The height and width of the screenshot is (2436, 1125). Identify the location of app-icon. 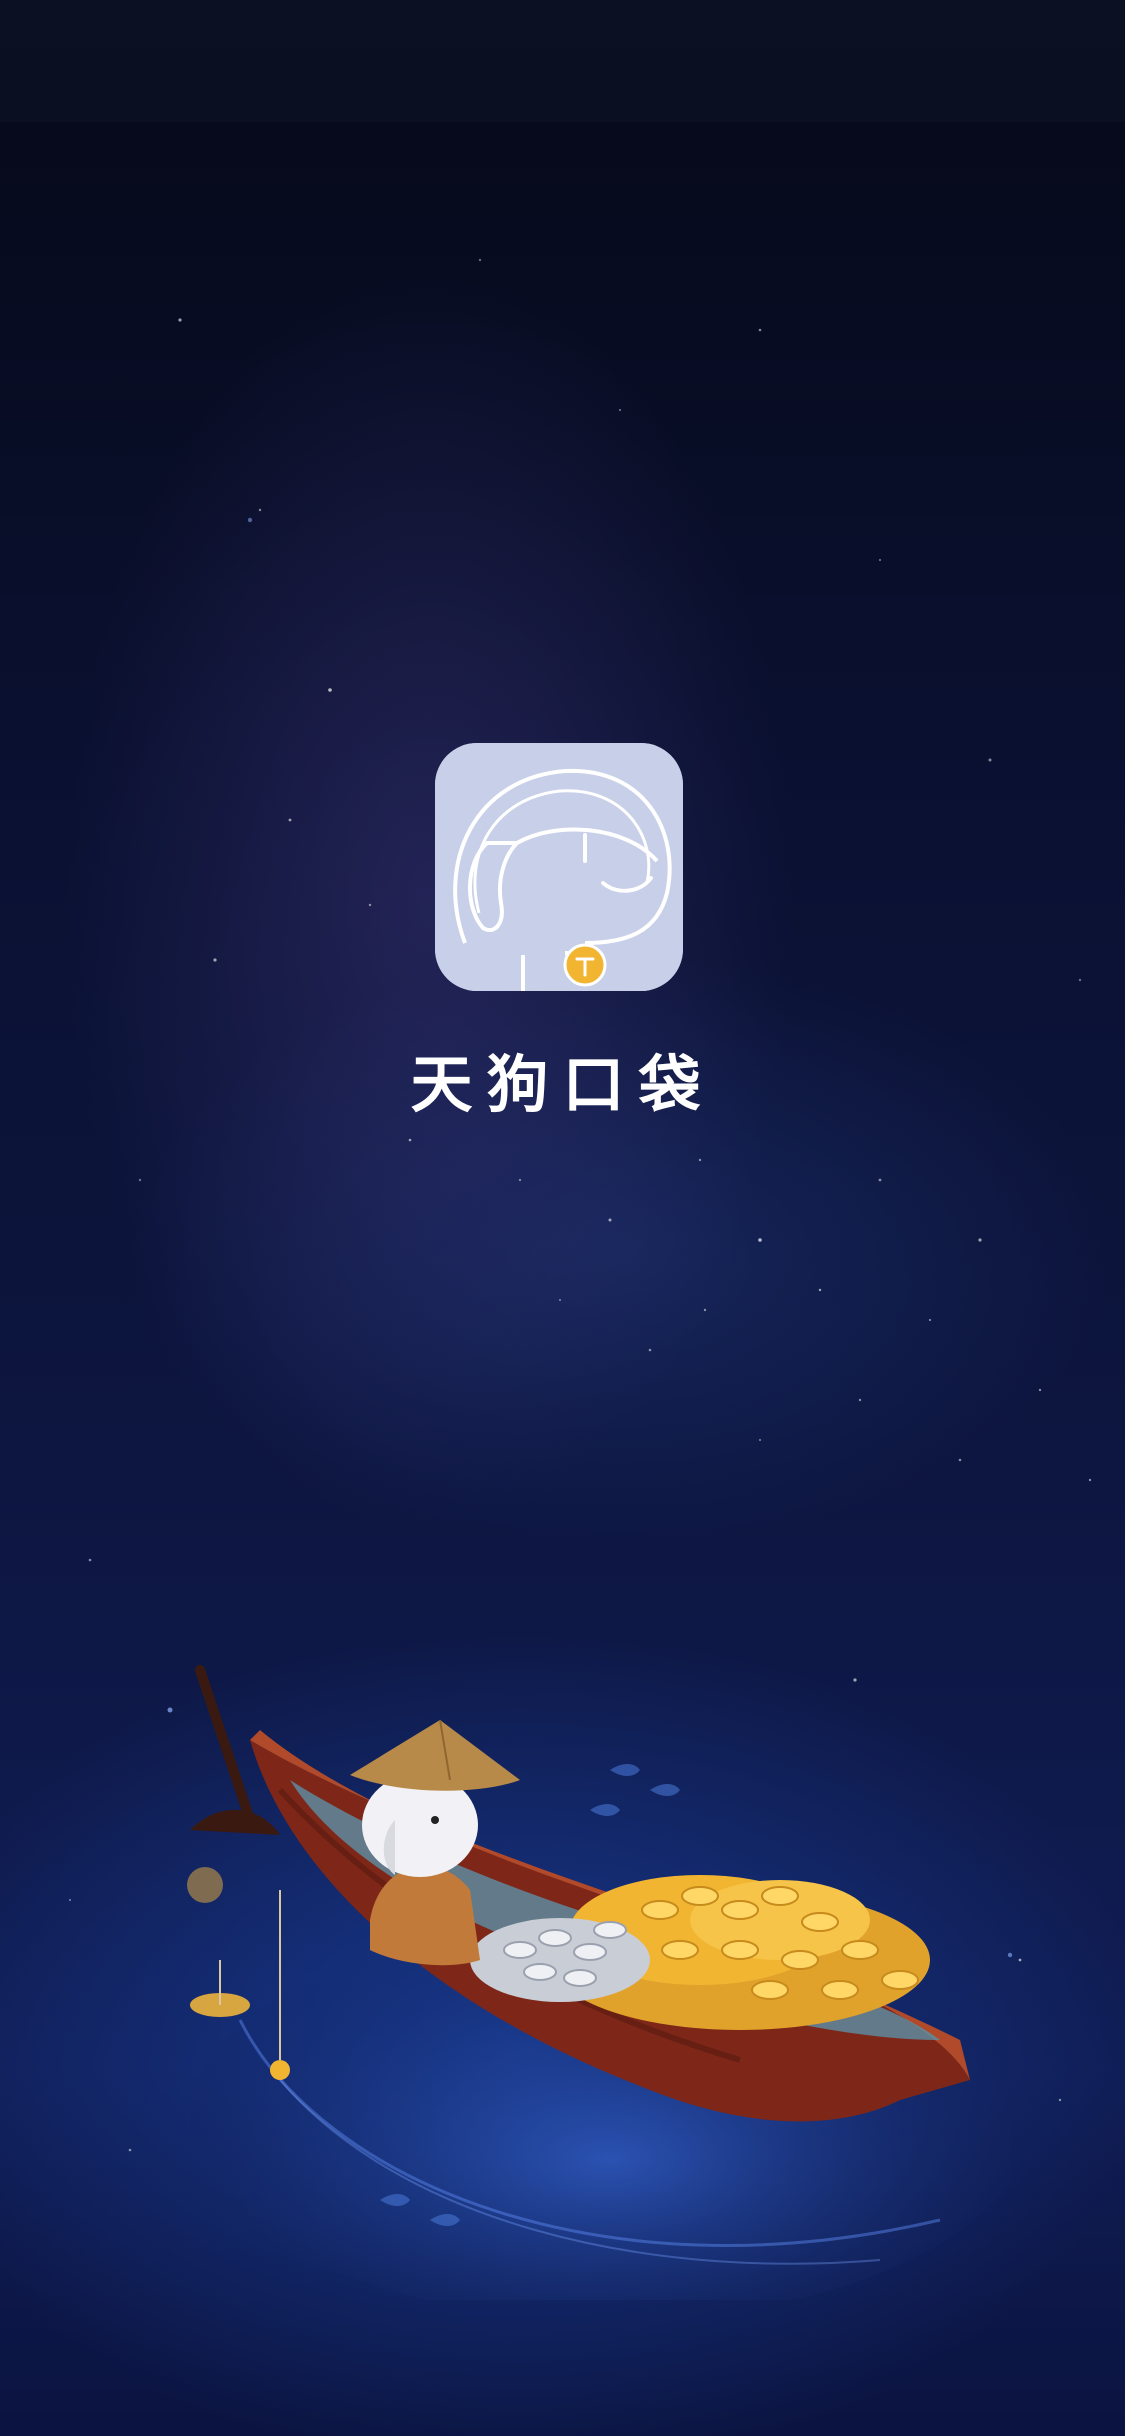
(559, 867).